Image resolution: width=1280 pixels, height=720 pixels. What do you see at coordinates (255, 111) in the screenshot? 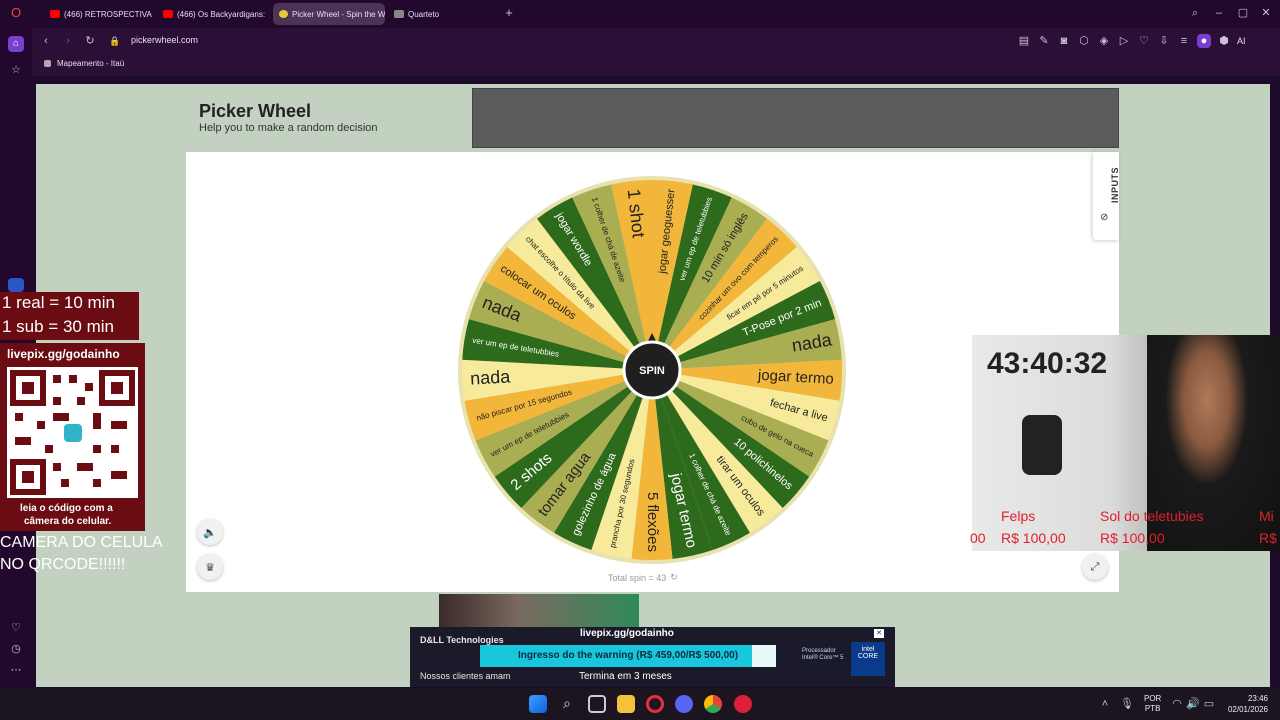
I see `page-title: Picker Wheel` at bounding box center [255, 111].